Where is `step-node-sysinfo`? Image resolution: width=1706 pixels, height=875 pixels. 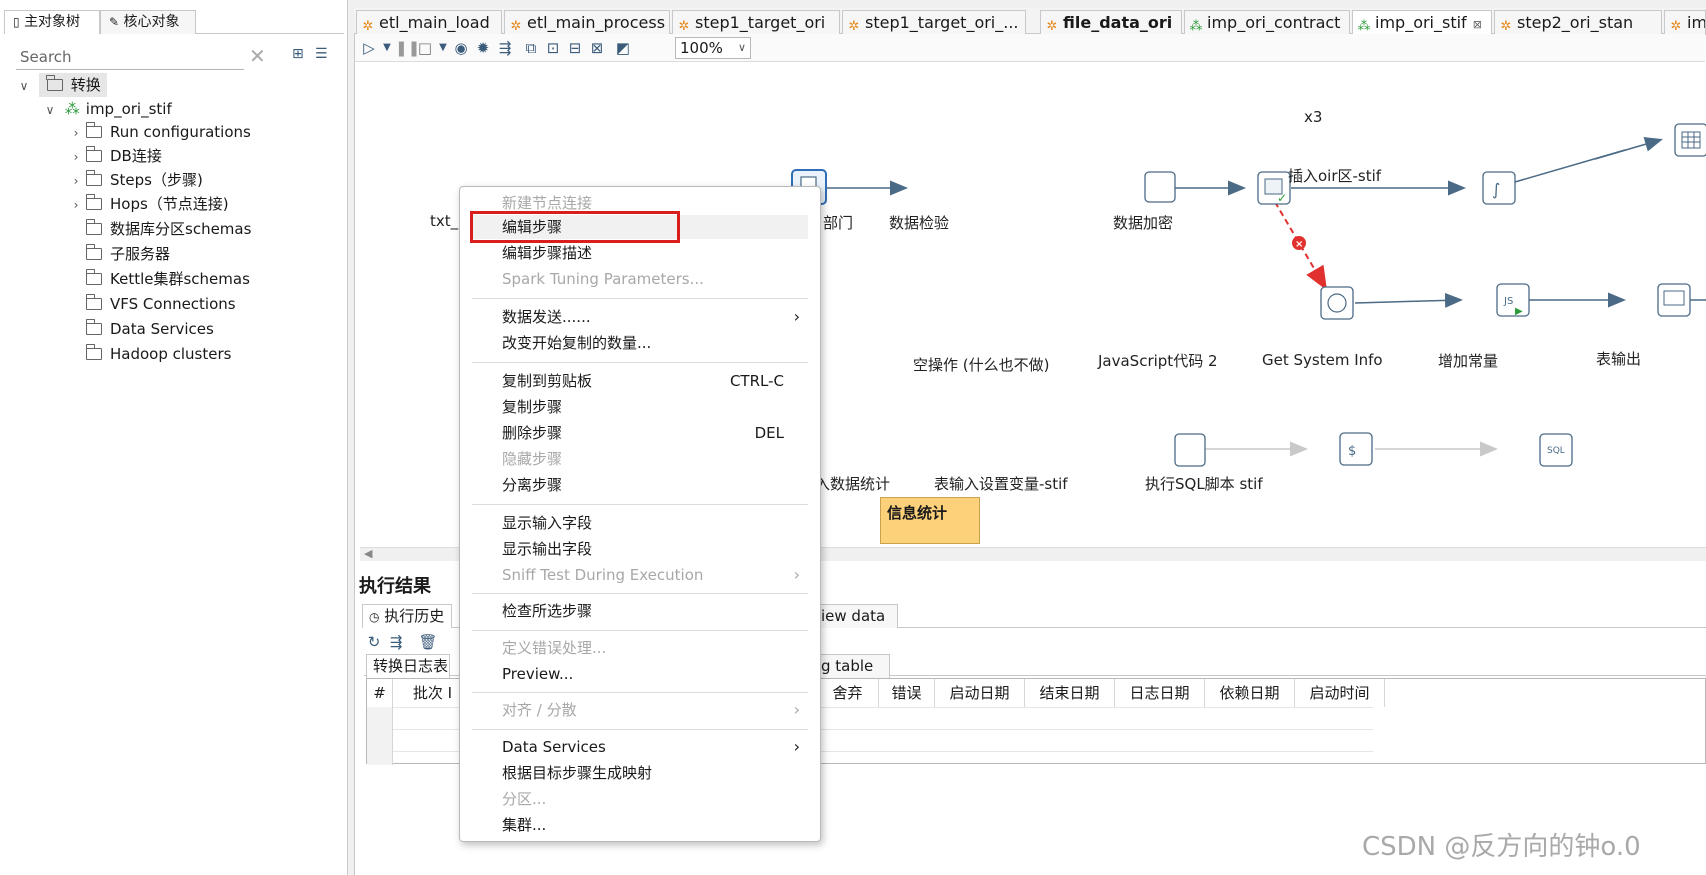 step-node-sysinfo is located at coordinates (1674, 300).